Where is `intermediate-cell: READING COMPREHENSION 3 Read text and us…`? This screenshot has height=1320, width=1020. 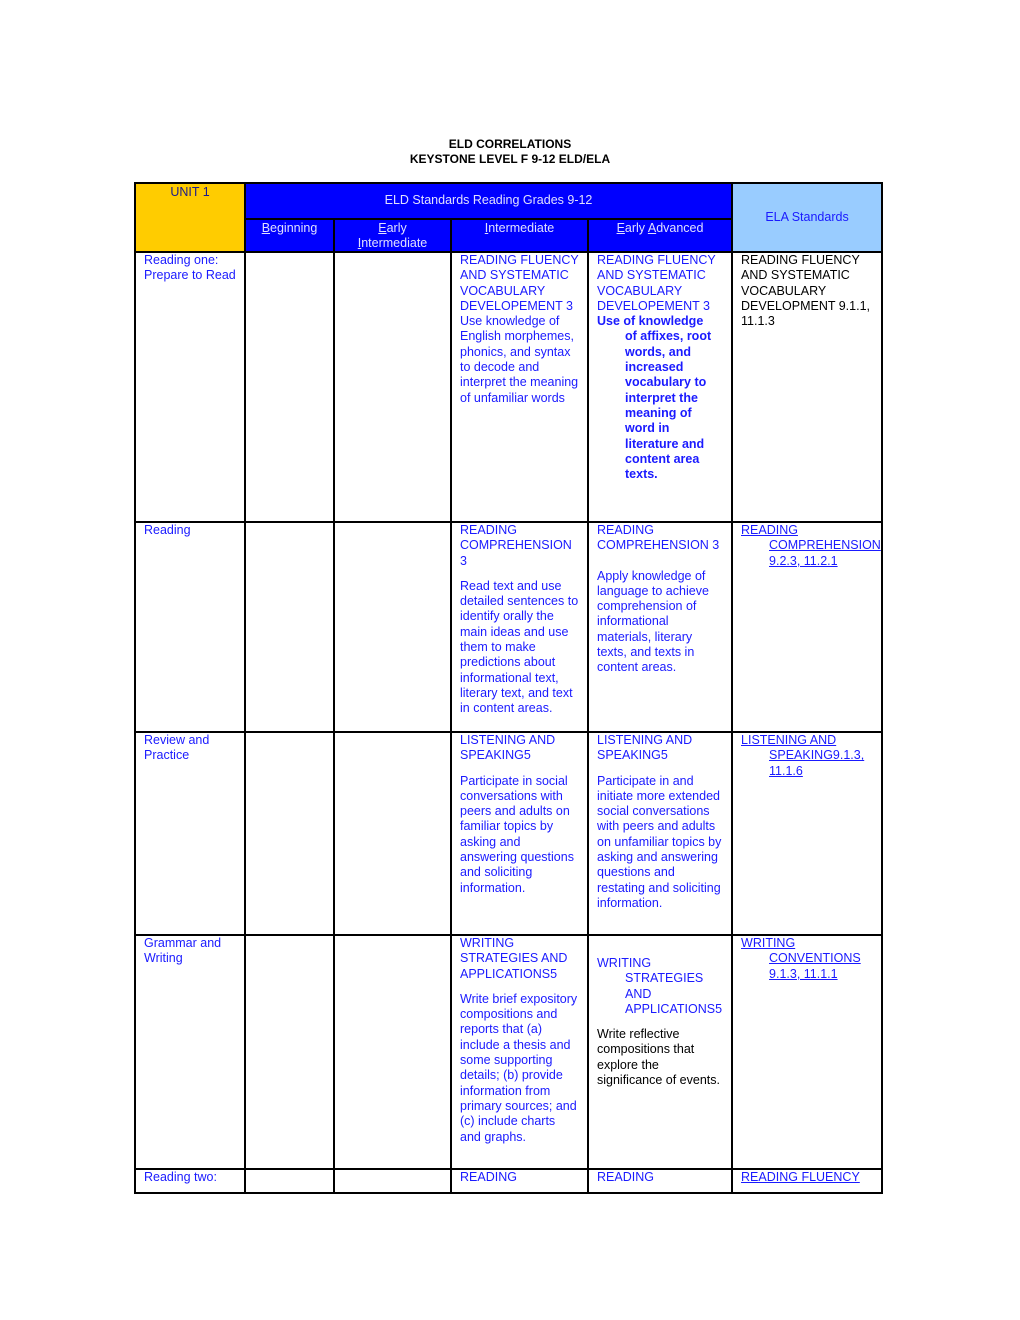
intermediate-cell: READING COMPREHENSION 3 Read text and us… is located at coordinates (519, 627).